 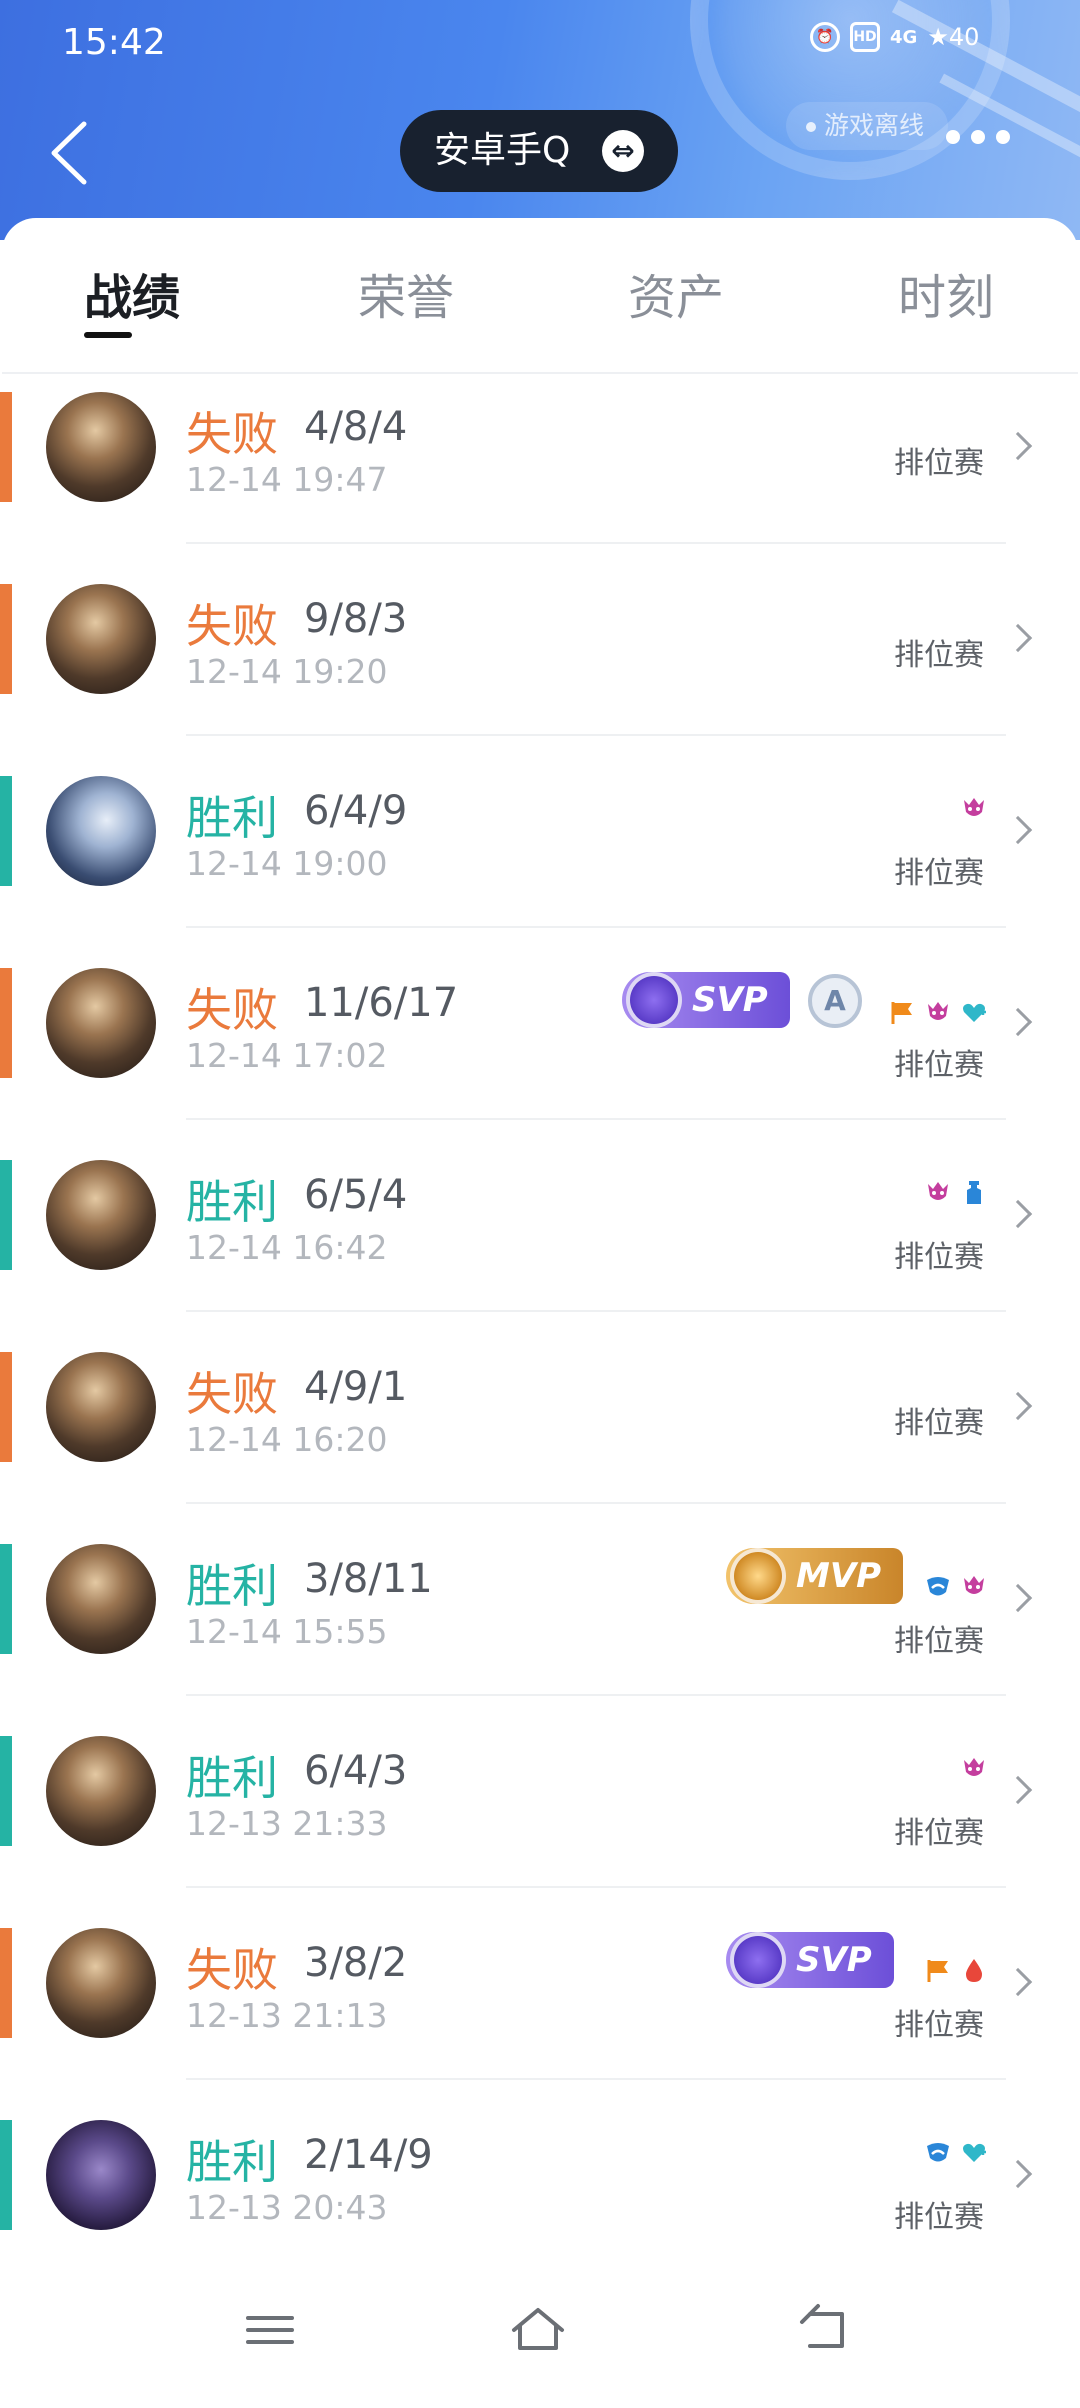 I want to click on match-kda: 2/14/9, so click(x=368, y=2155).